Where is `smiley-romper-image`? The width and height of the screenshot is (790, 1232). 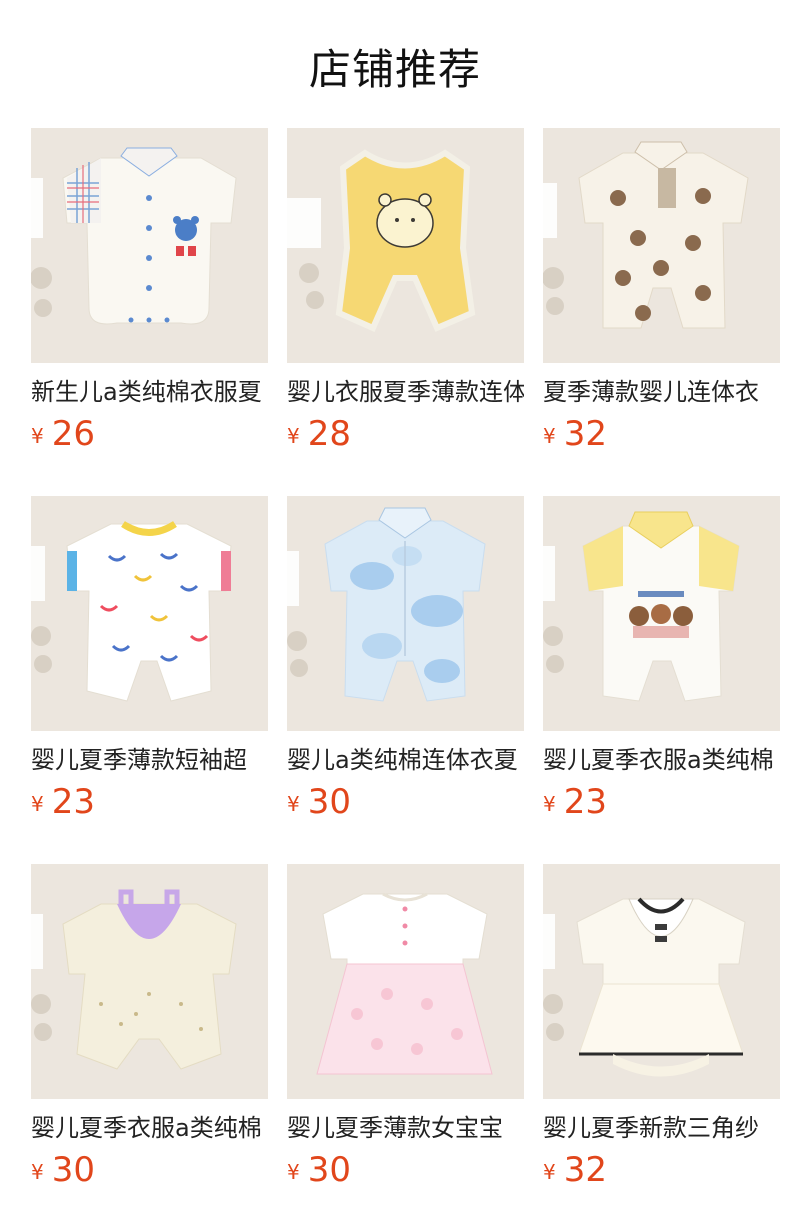 smiley-romper-image is located at coordinates (149, 613).